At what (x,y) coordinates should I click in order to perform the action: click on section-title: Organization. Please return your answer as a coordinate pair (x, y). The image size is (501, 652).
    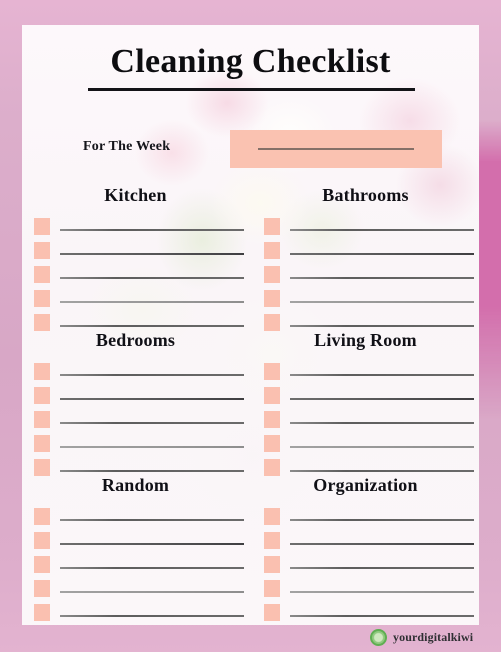
    Looking at the image, I should click on (365, 485).